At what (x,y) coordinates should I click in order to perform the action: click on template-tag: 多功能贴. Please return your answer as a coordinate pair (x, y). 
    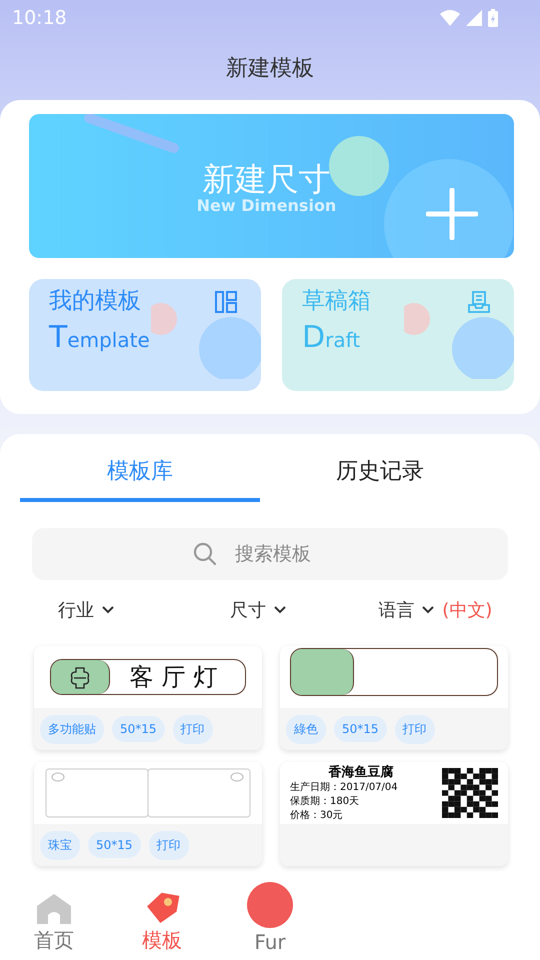
    Looking at the image, I should click on (72, 729).